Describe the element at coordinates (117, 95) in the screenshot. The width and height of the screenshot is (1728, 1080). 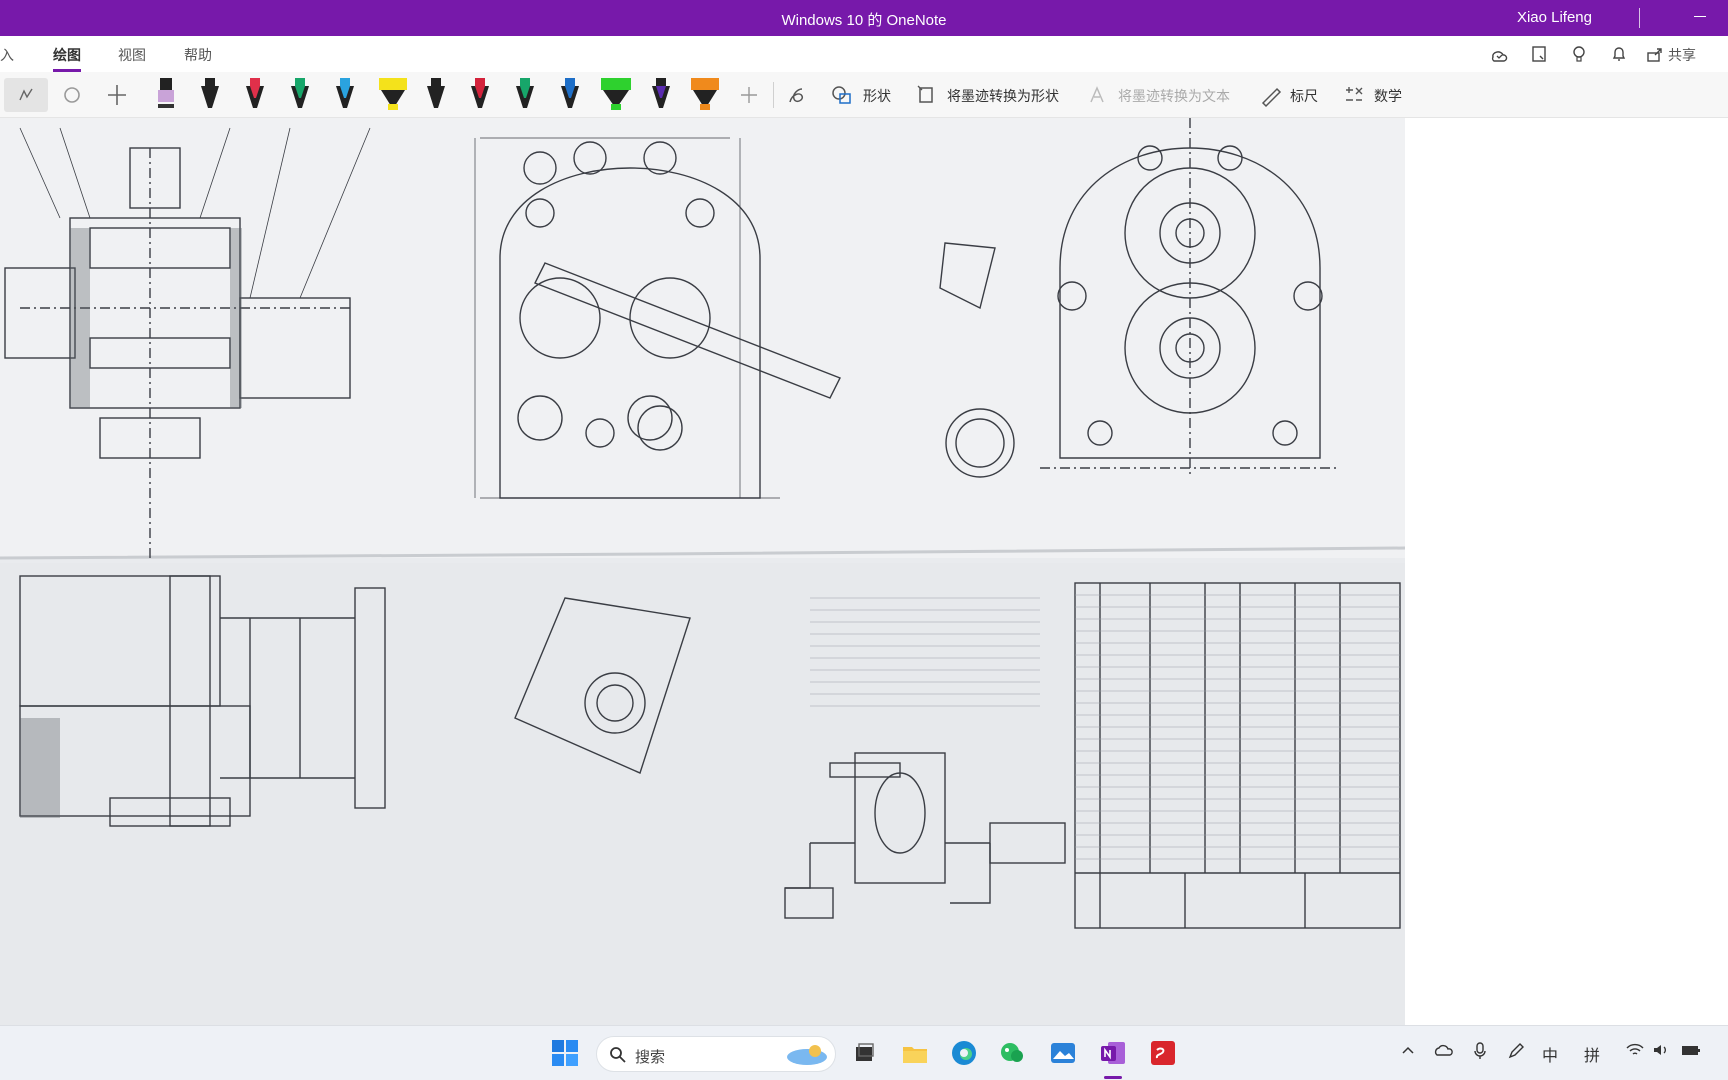
I see `add-space-icon` at that location.